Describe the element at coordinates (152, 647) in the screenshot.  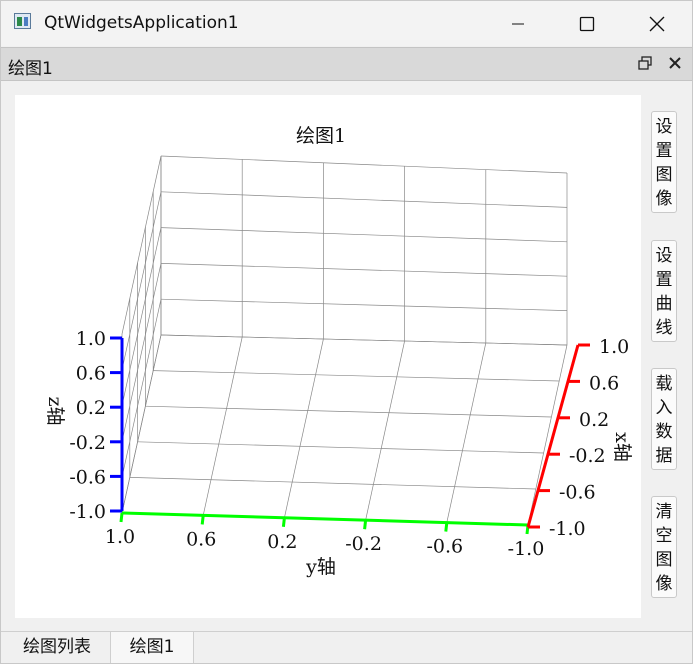
I see `tab-plot-1: 绘图1` at that location.